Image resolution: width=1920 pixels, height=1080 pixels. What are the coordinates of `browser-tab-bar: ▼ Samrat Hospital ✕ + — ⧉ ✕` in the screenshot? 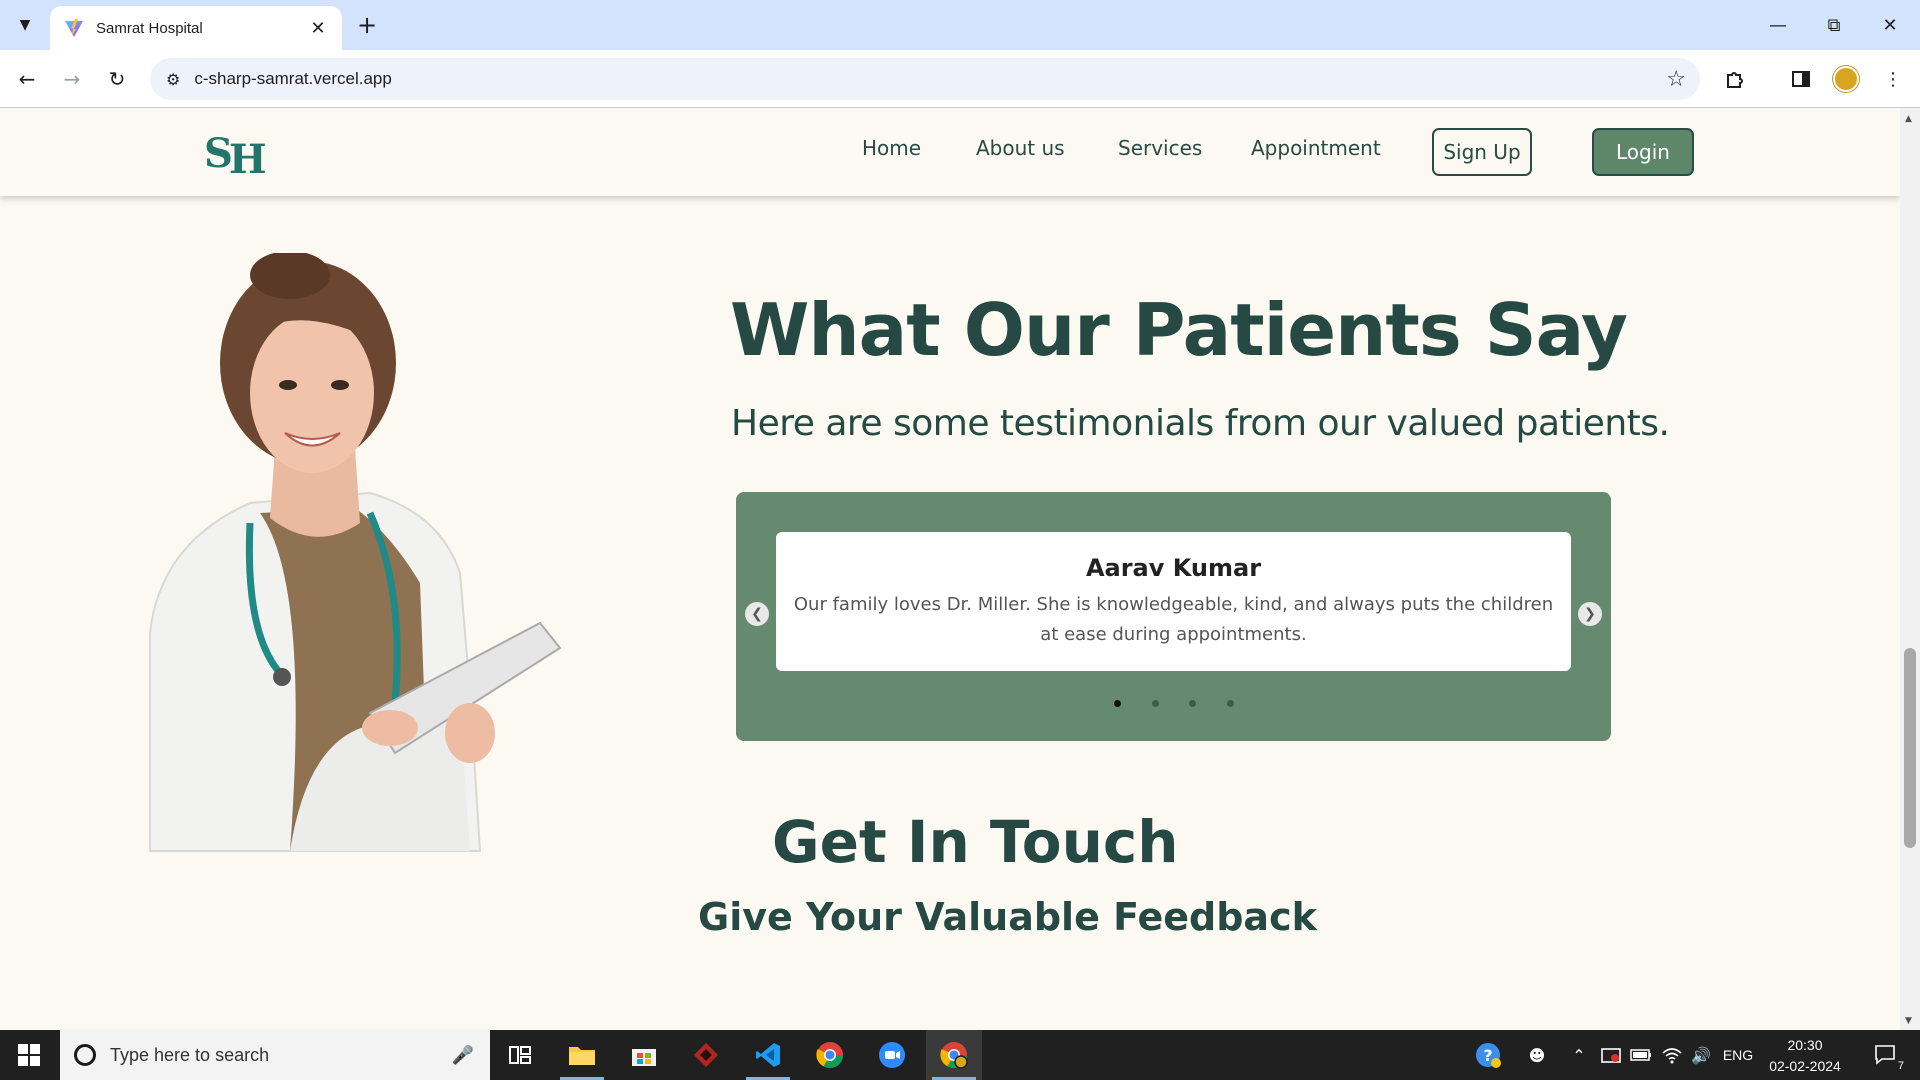 It's located at (960, 25).